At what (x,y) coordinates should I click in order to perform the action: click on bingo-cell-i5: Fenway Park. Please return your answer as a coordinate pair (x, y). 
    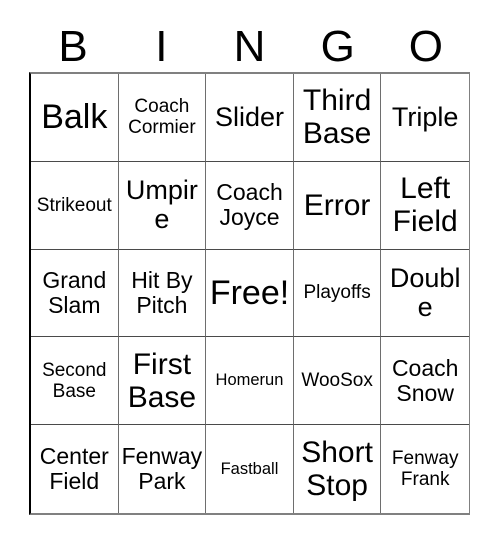
    Looking at the image, I should click on (162, 469).